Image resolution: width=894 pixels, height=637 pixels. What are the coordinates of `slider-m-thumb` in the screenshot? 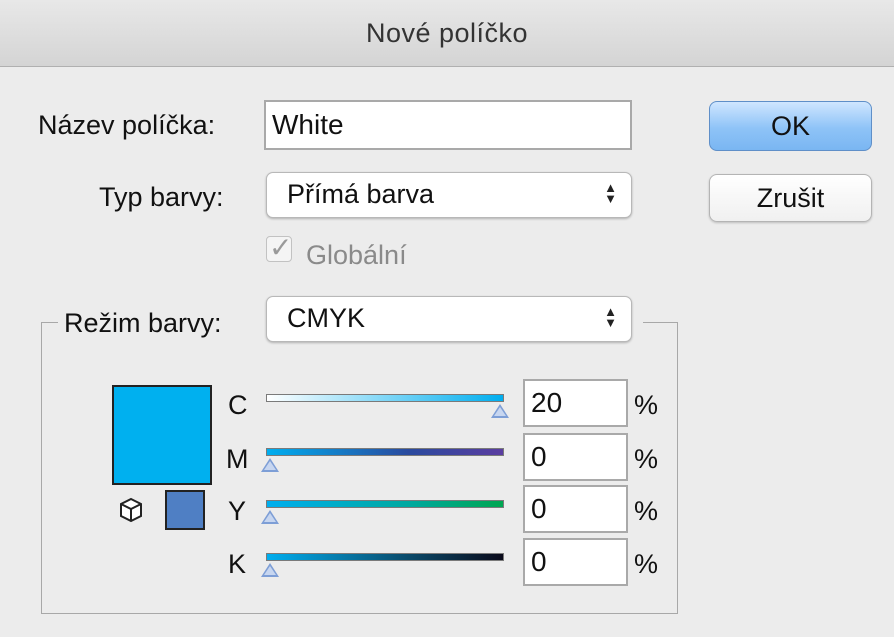 It's located at (270, 465).